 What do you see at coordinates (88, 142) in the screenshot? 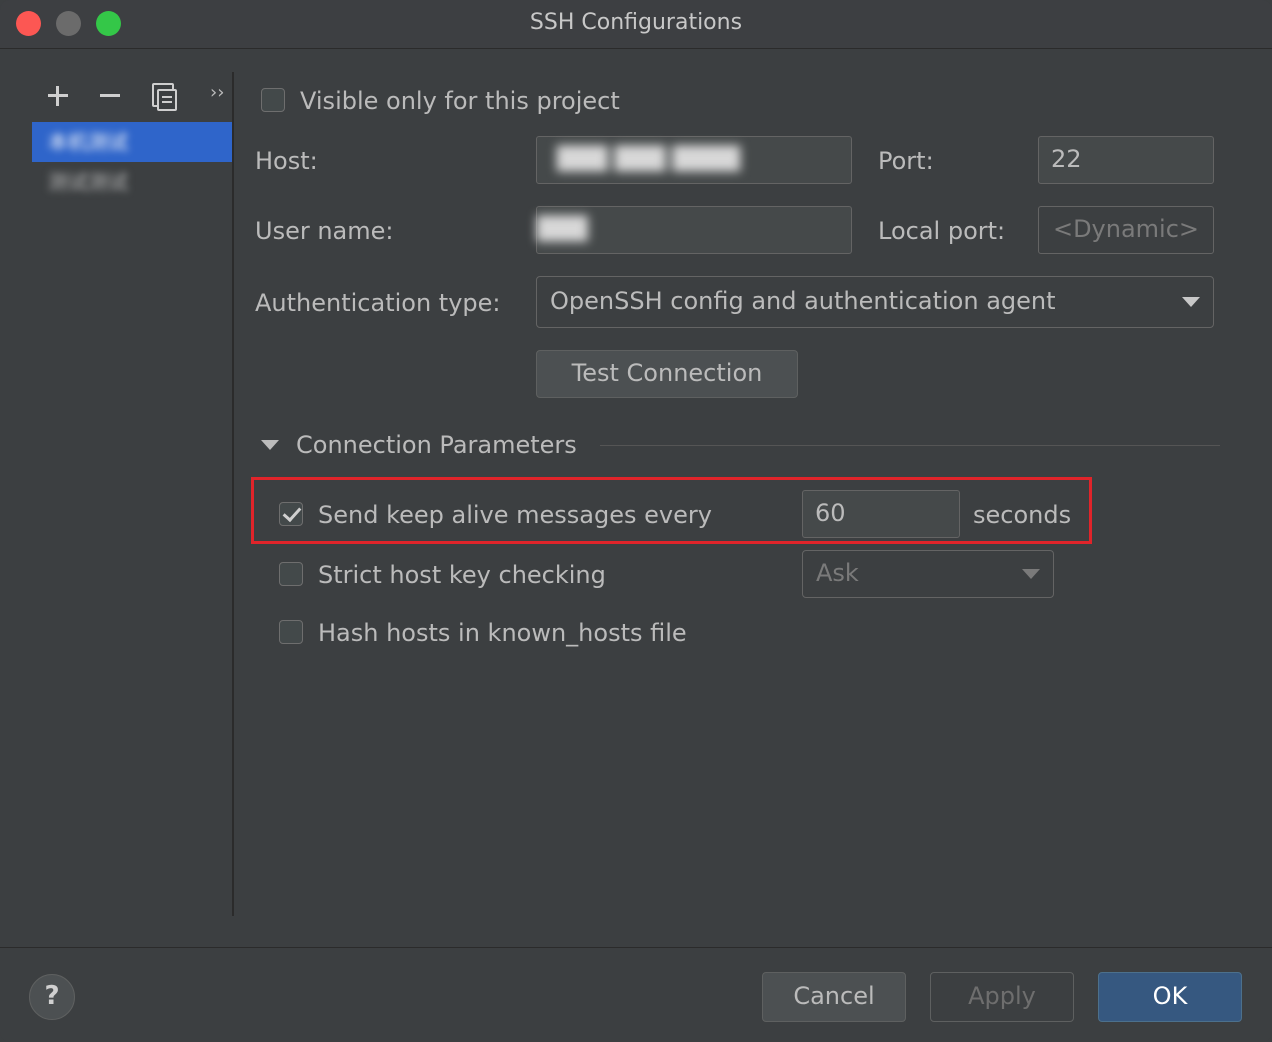
I see `list-item-label: 本机测试` at bounding box center [88, 142].